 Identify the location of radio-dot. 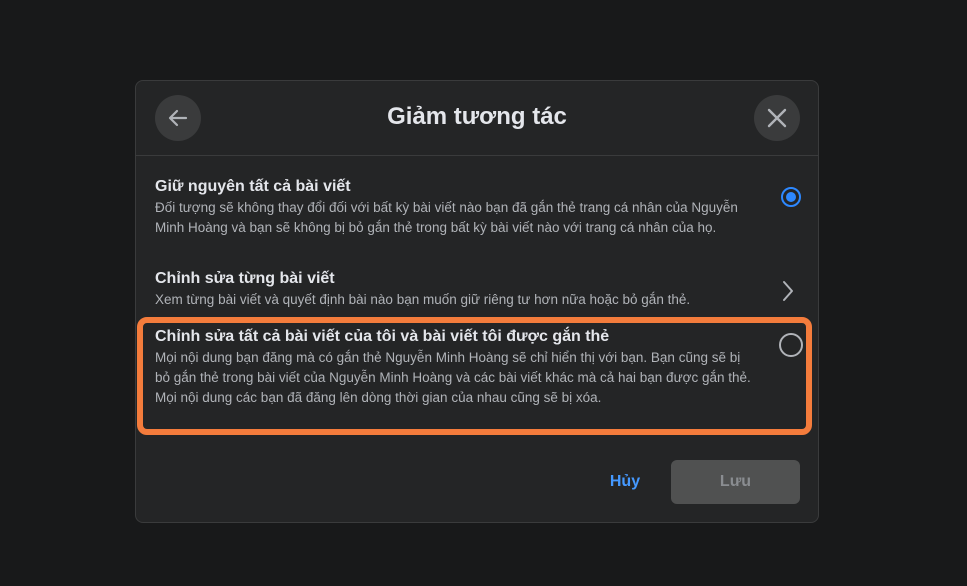
(791, 197).